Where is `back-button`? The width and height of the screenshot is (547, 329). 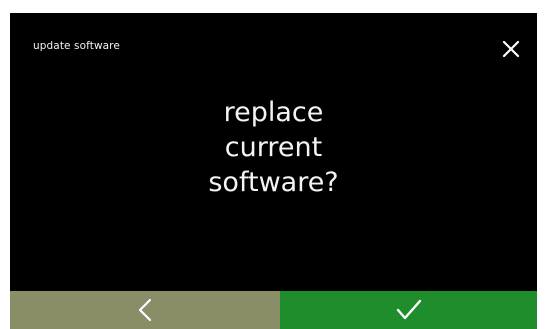 back-button is located at coordinates (145, 310).